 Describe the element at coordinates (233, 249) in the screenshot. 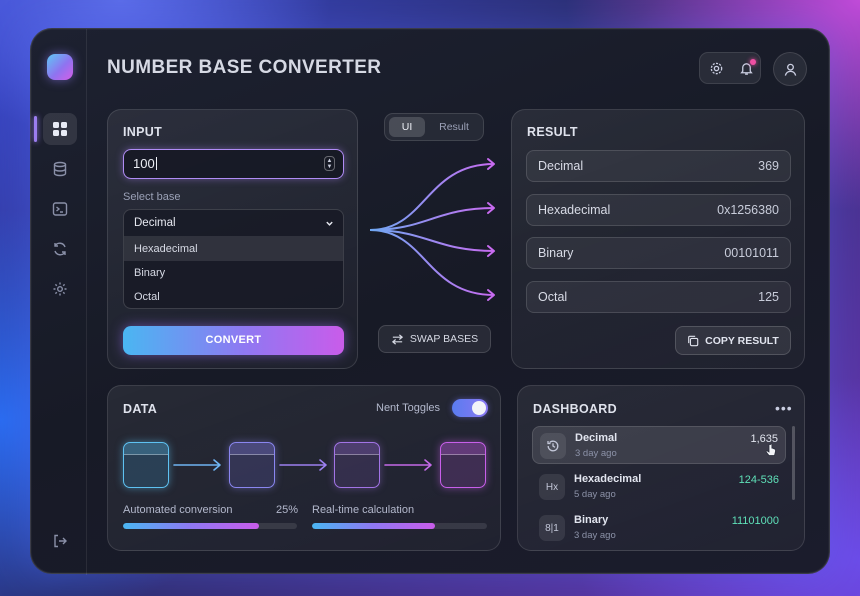

I see `base-option-hexadecimal: Hexadecimal` at that location.